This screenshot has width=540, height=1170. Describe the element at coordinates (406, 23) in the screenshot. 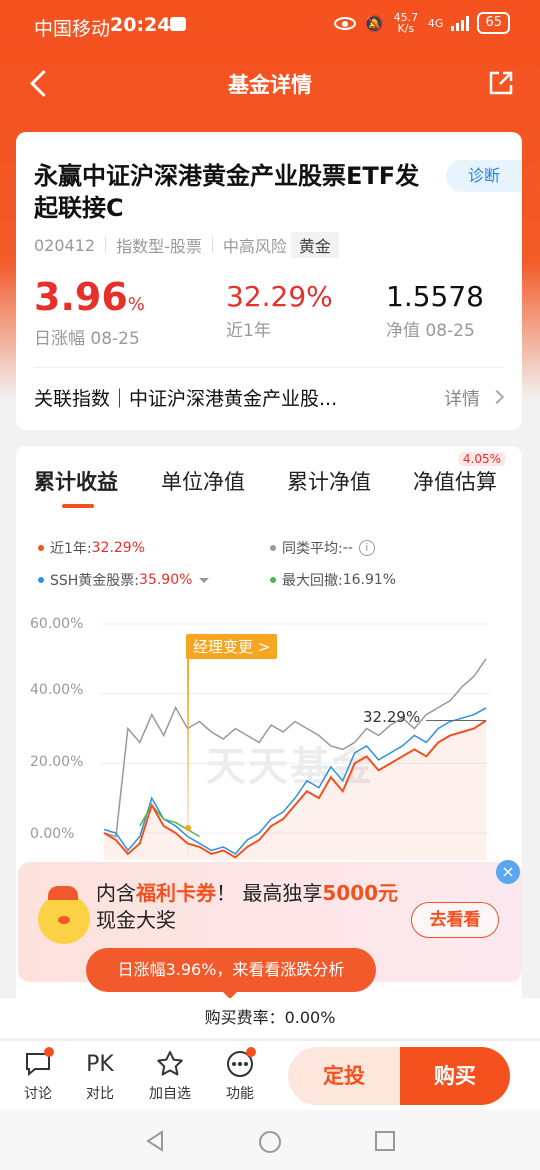

I see `net-speed: 45.7 K/s` at that location.